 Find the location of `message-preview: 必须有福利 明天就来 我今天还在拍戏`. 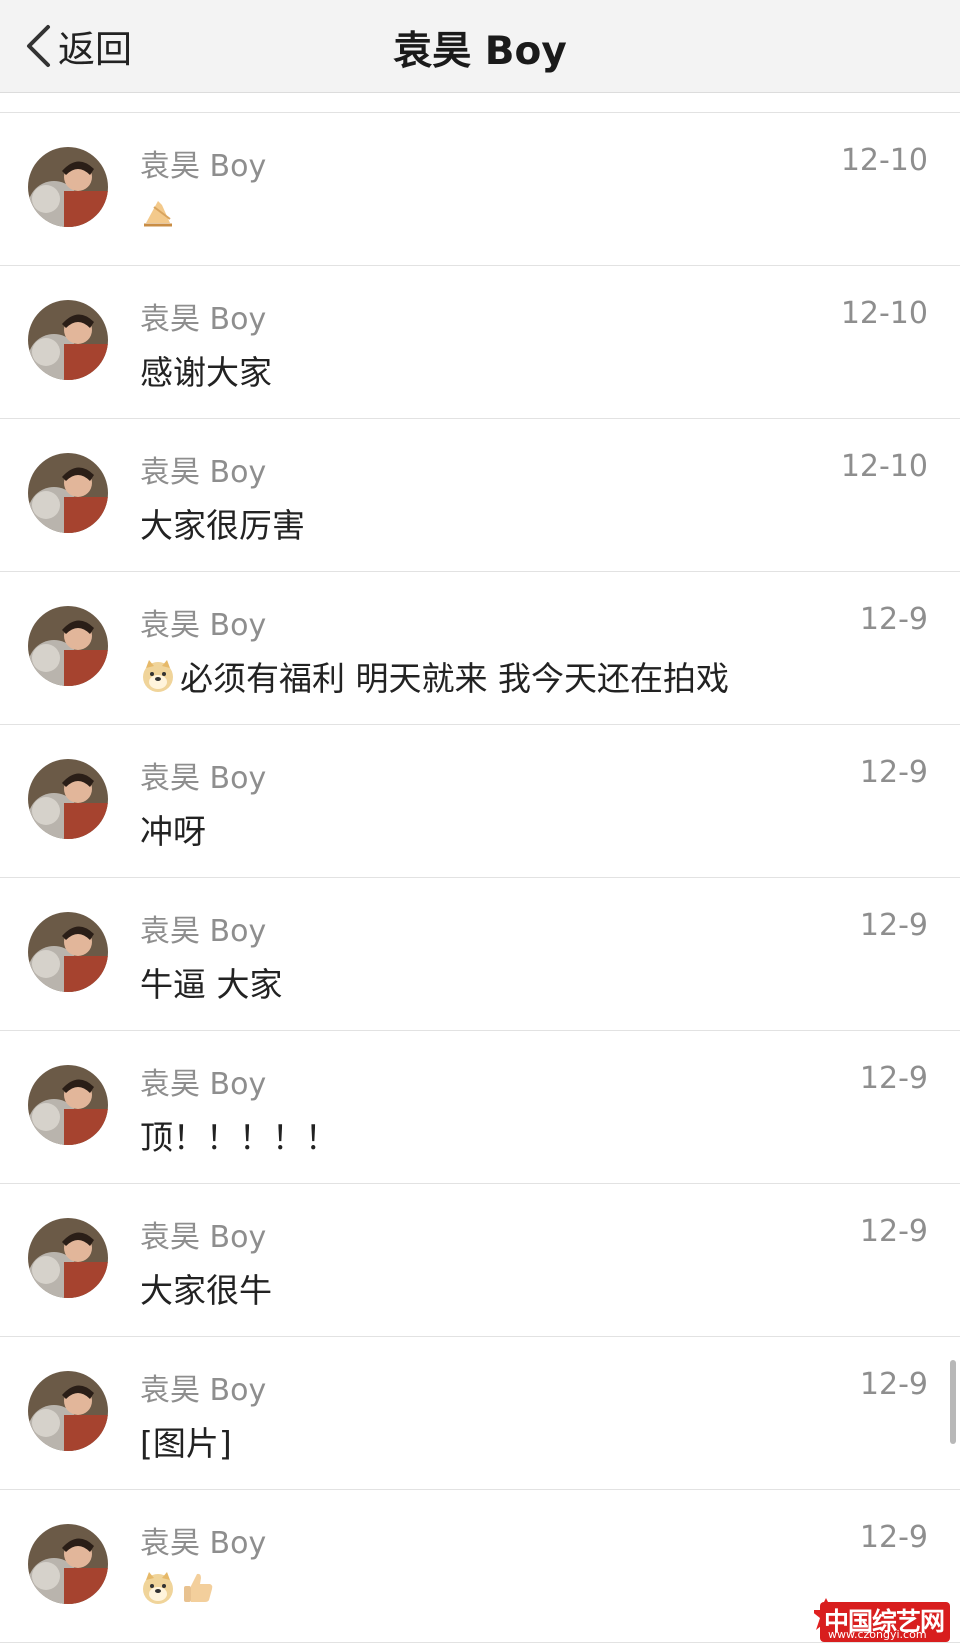

message-preview: 必须有福利 明天就来 我今天还在拍戏 is located at coordinates (434, 676).